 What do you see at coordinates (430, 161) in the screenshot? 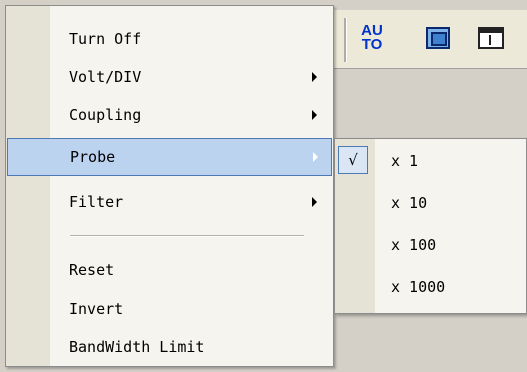
I see `submenu-item-x1: √ x 1` at bounding box center [430, 161].